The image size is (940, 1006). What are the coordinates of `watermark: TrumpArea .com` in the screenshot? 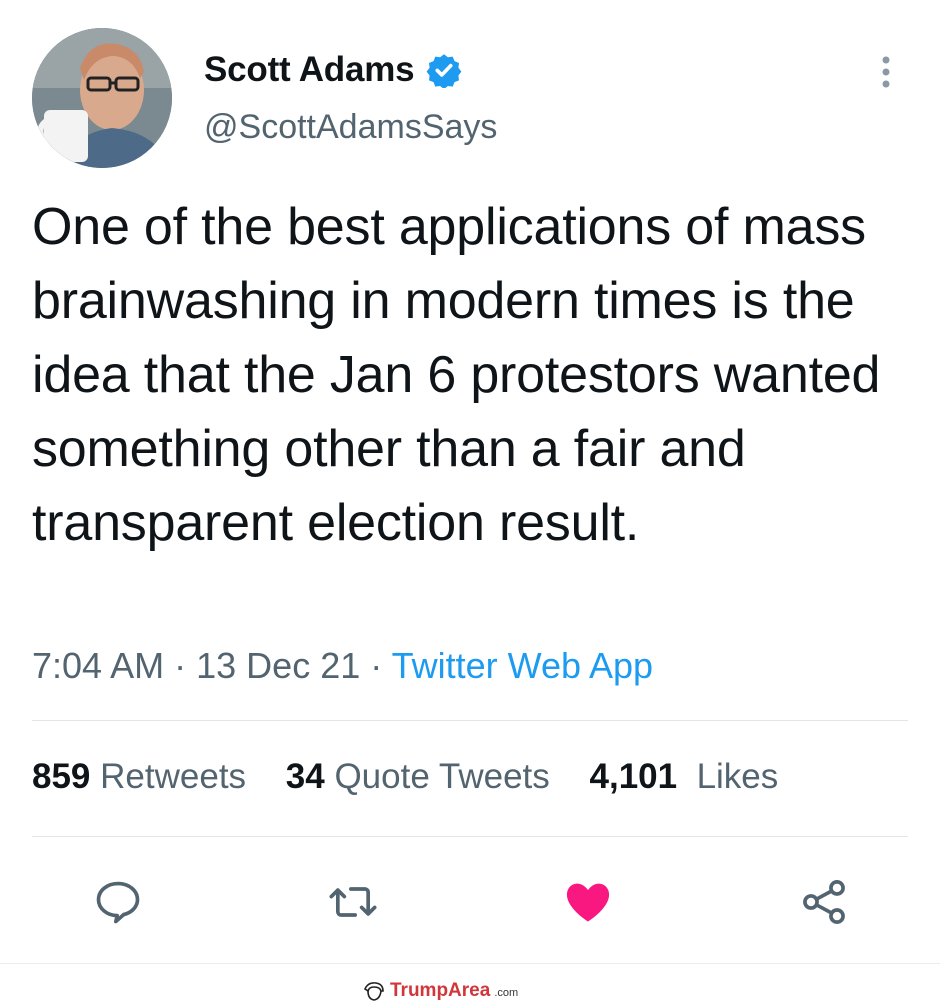 It's located at (440, 991).